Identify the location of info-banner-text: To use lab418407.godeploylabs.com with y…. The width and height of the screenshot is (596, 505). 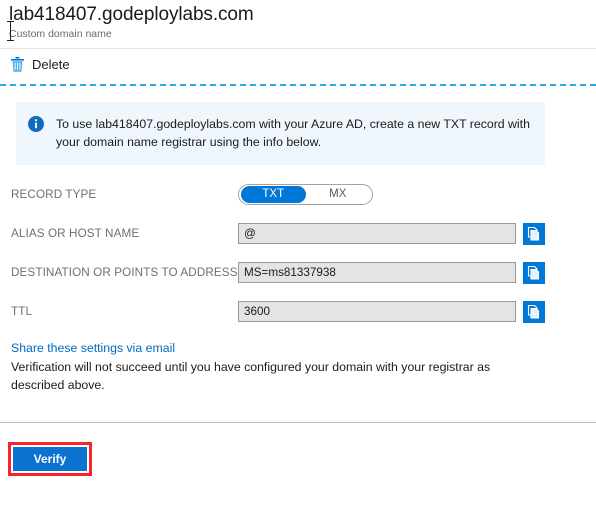
(293, 133).